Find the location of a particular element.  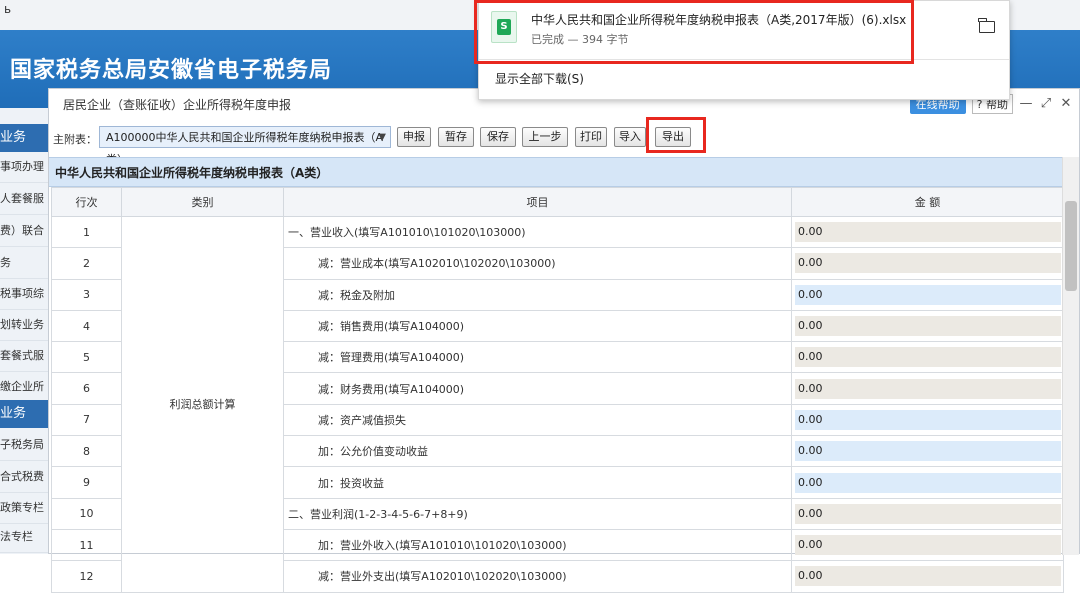

row-number: 6 is located at coordinates (86, 388).